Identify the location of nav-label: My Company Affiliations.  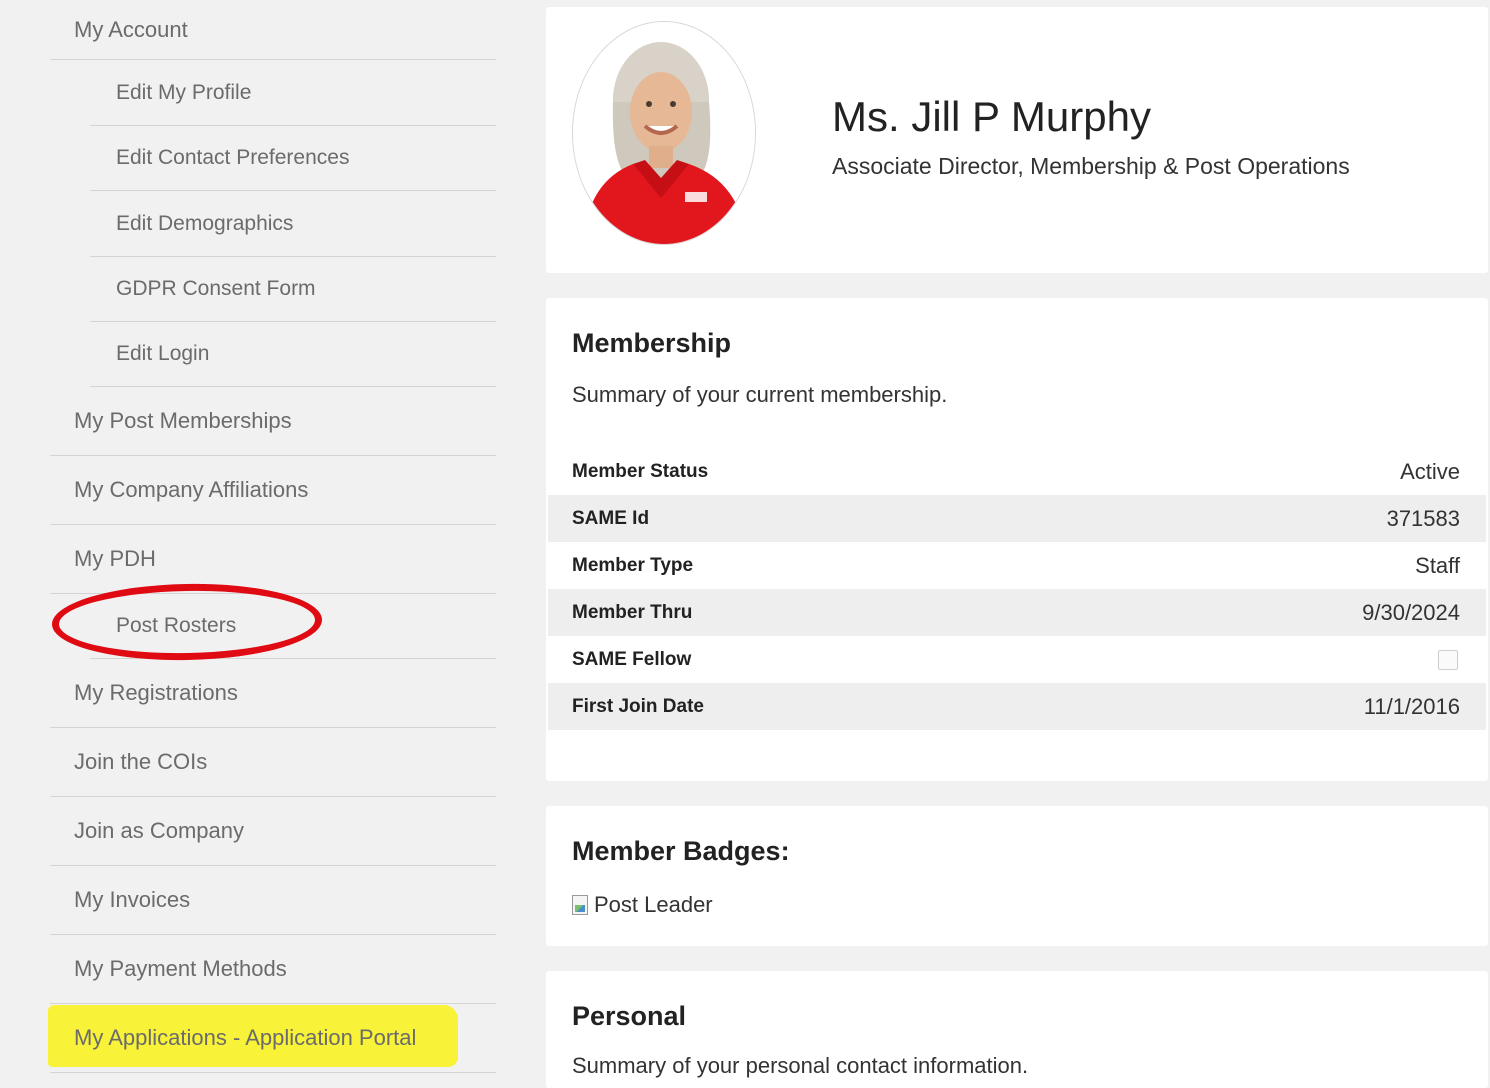
(191, 489).